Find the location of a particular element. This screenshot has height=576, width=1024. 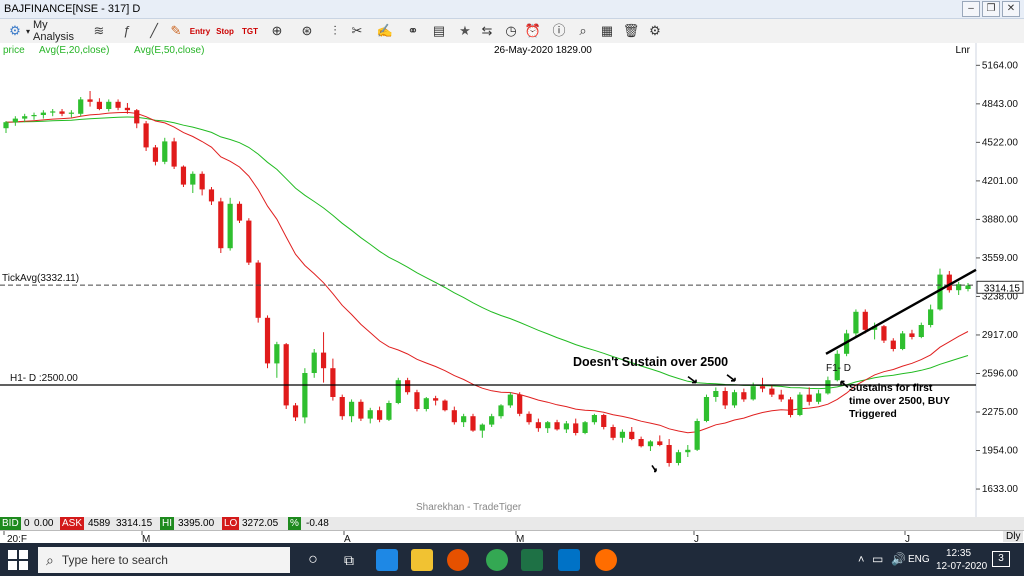

file-explorer-icon is located at coordinates (422, 560).